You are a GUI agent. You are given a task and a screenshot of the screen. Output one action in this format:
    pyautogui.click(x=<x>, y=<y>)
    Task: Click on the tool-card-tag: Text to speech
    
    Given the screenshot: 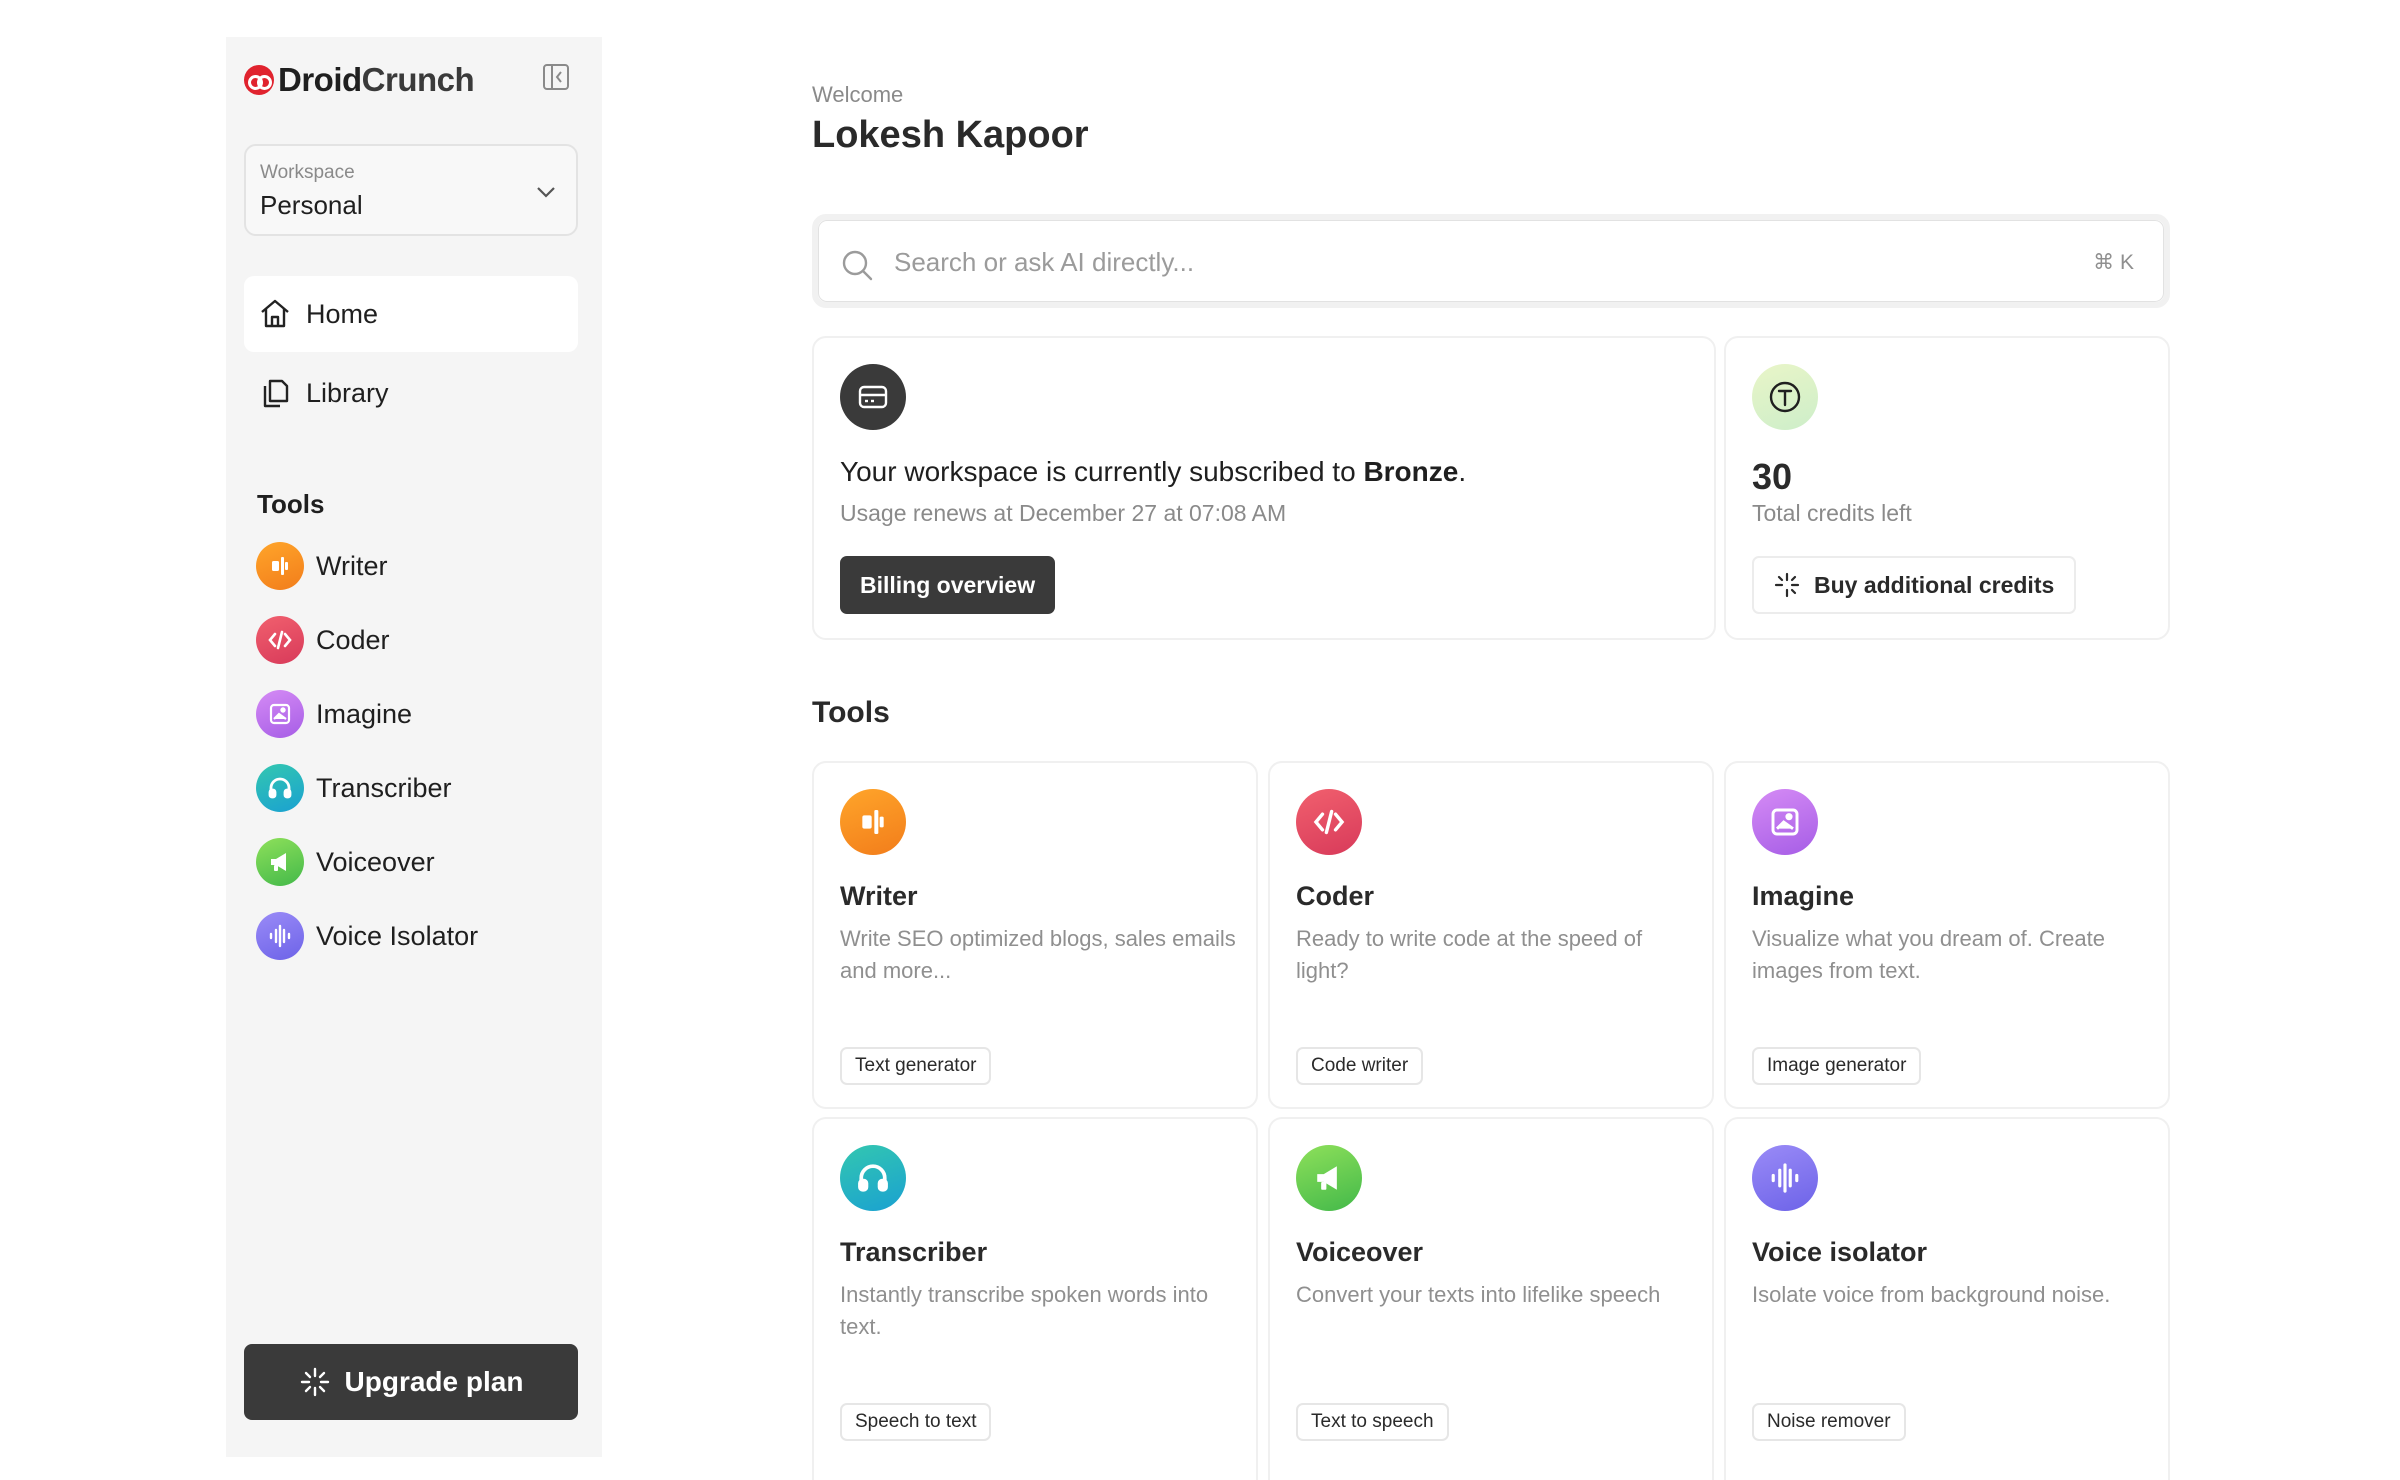 What is the action you would take?
    pyautogui.click(x=1372, y=1422)
    